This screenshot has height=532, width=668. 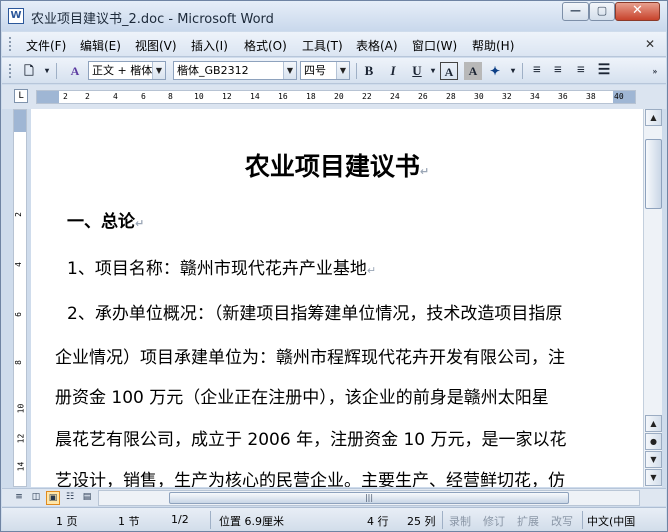 I want to click on new-document-icon: 🗋, so click(x=29, y=71).